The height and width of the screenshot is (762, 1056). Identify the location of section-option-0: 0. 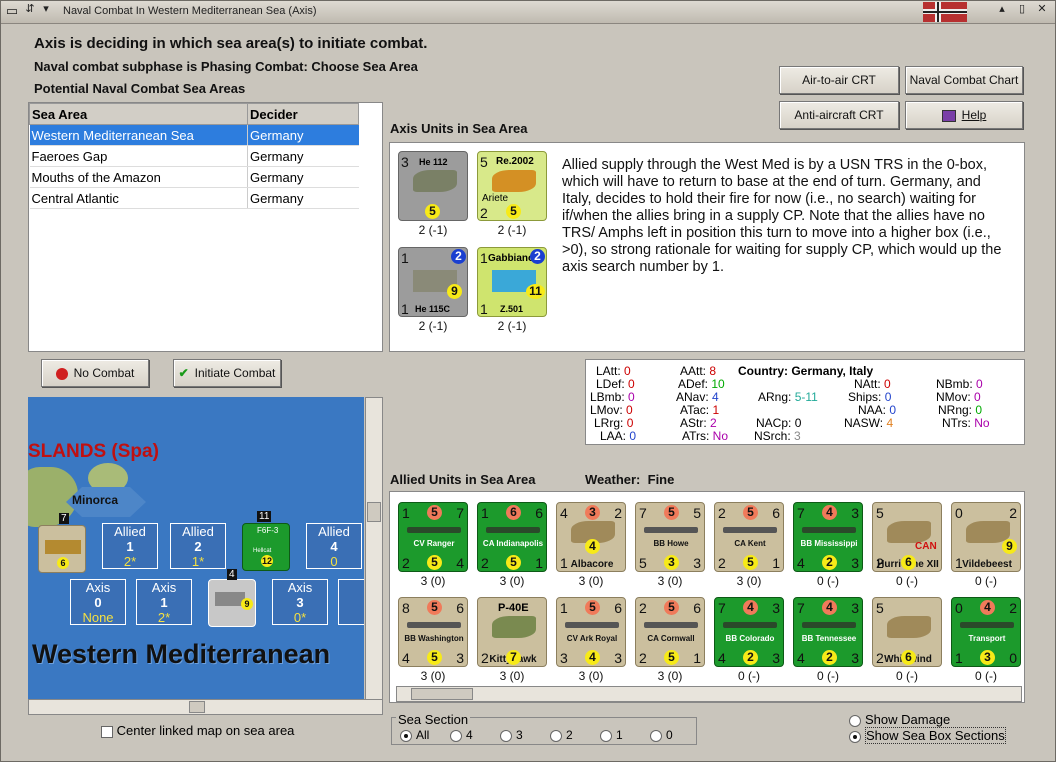
(661, 735).